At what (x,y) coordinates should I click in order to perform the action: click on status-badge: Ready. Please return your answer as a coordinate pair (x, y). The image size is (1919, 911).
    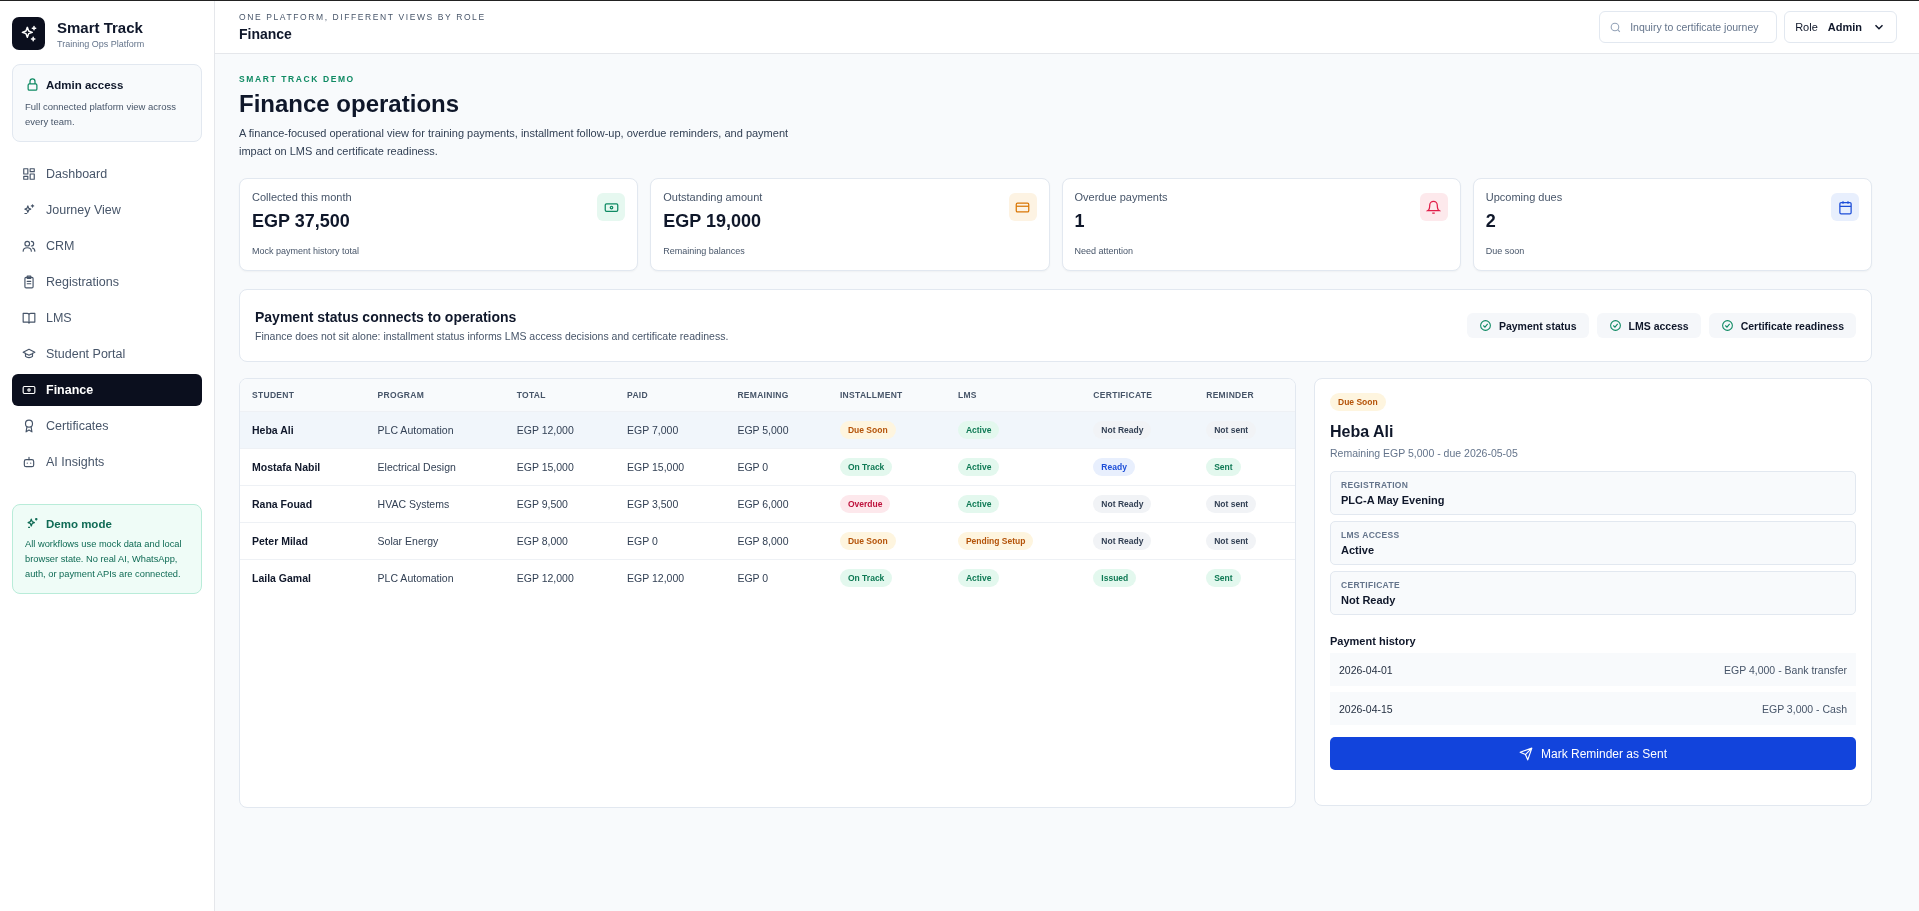
    Looking at the image, I should click on (1114, 467).